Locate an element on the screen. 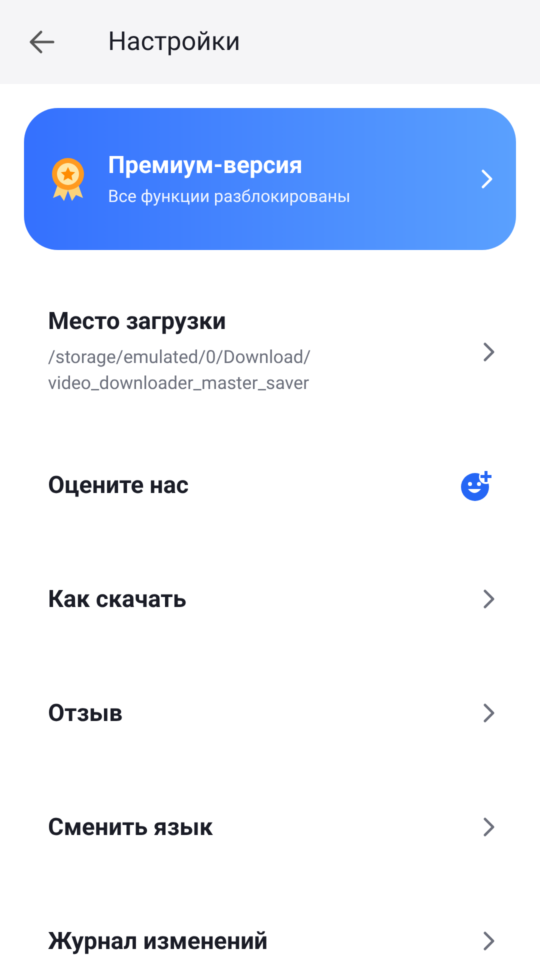 This screenshot has height=960, width=540. page-title: Настройки is located at coordinates (174, 42).